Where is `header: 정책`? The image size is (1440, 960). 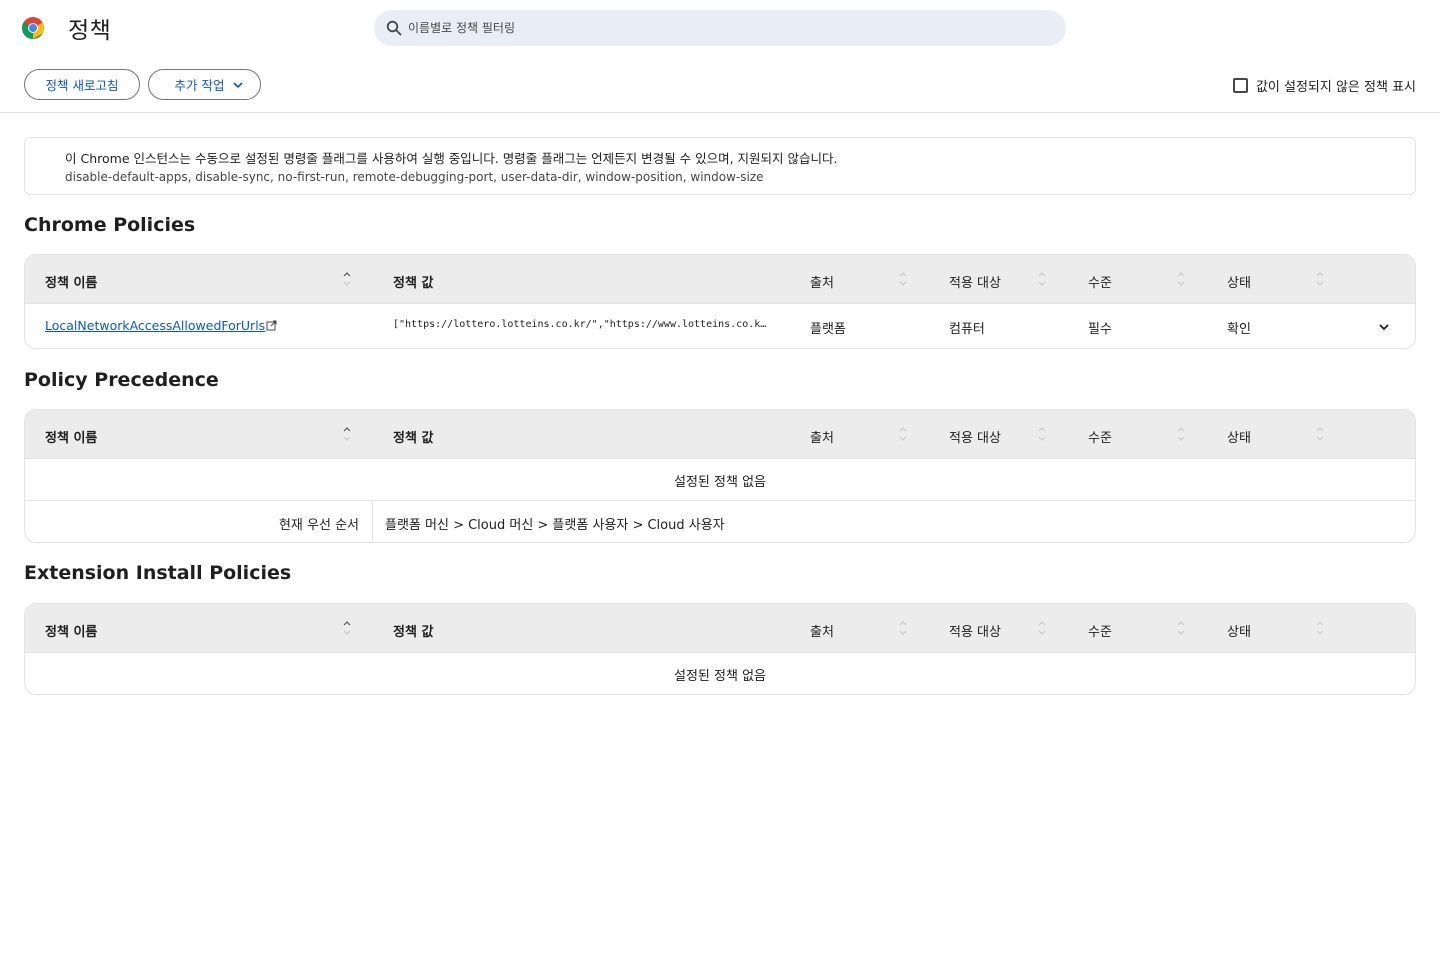 header: 정책 is located at coordinates (720, 28).